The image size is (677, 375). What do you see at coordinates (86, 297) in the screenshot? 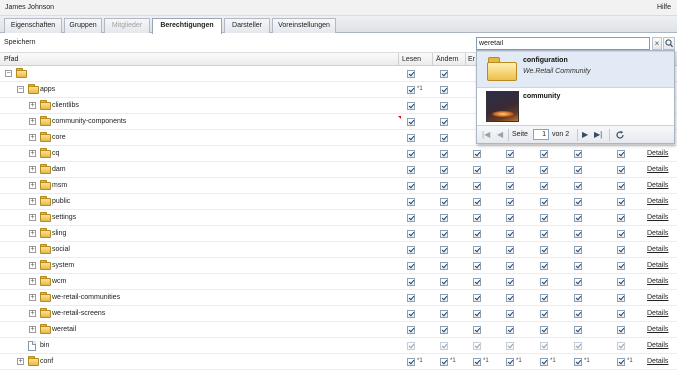
I see `path-label: we-retail-communities` at bounding box center [86, 297].